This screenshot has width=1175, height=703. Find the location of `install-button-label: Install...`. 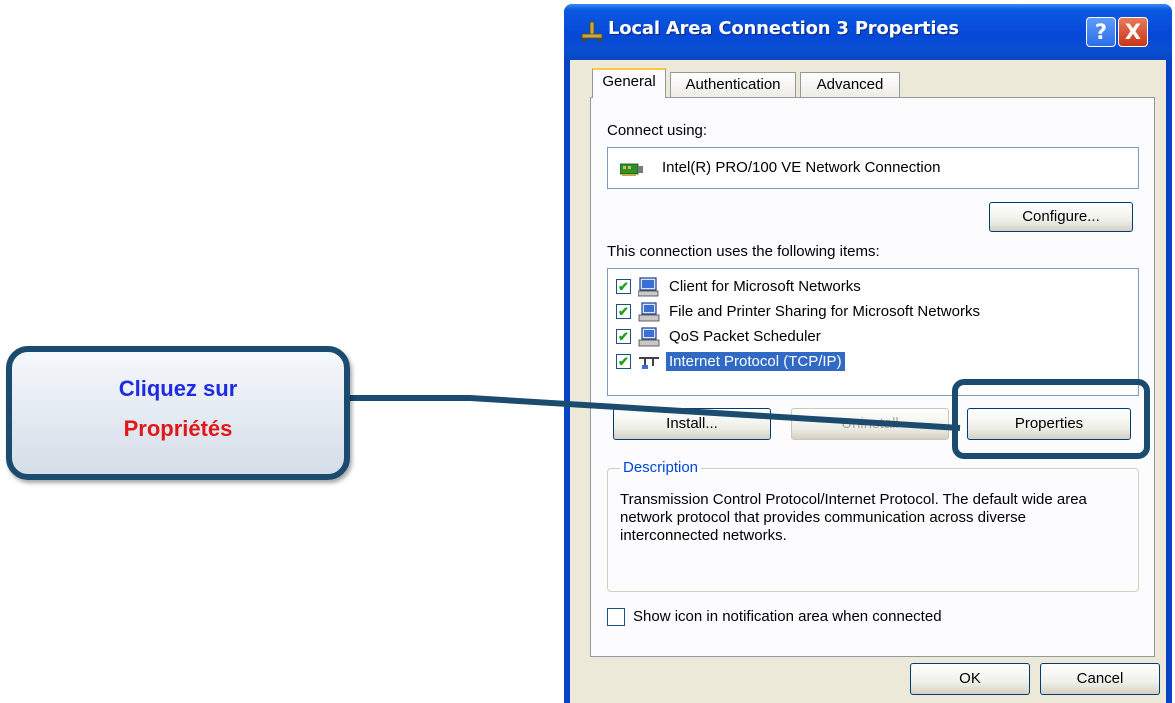

install-button-label: Install... is located at coordinates (692, 423).